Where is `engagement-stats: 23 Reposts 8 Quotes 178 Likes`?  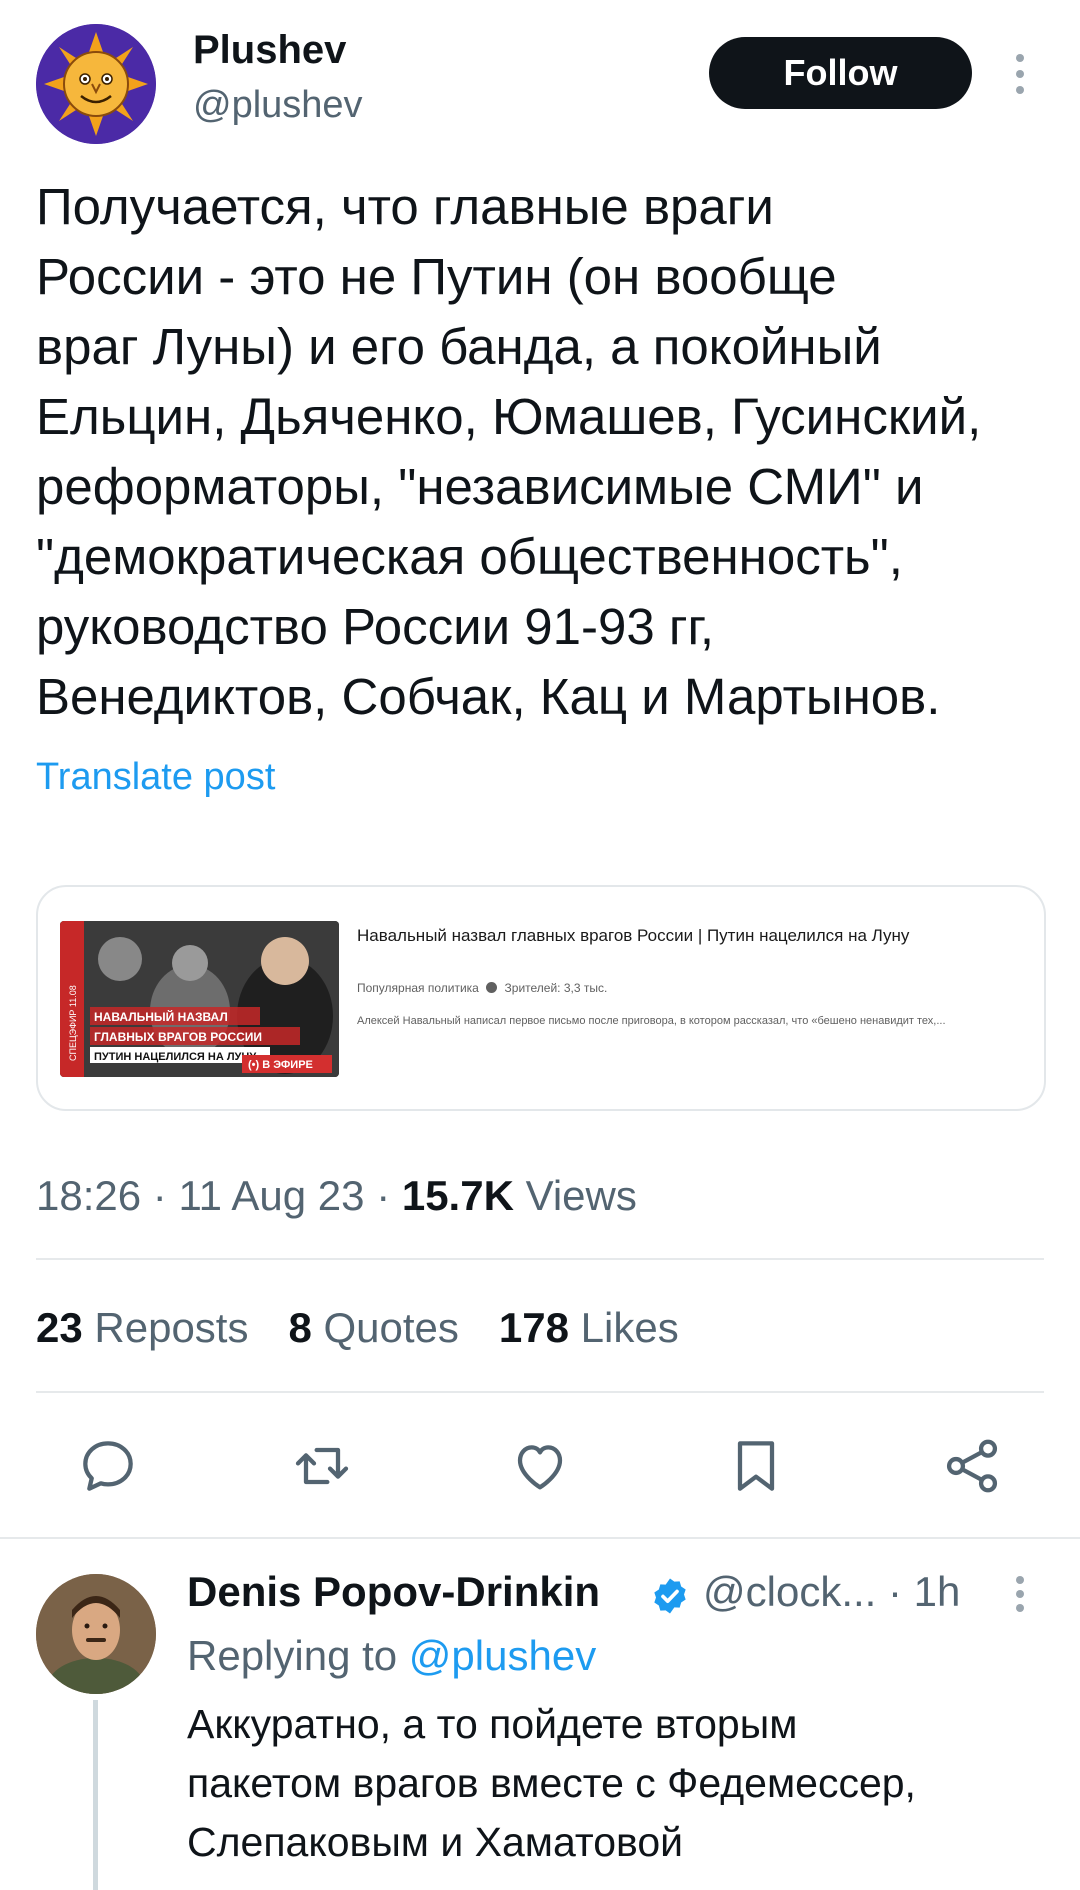
engagement-stats: 23 Reposts 8 Quotes 178 Likes is located at coordinates (357, 1328).